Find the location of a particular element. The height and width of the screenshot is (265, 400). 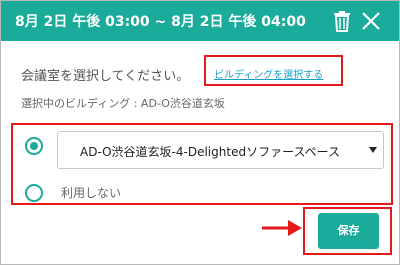

arrow-right-icon is located at coordinates (282, 230).